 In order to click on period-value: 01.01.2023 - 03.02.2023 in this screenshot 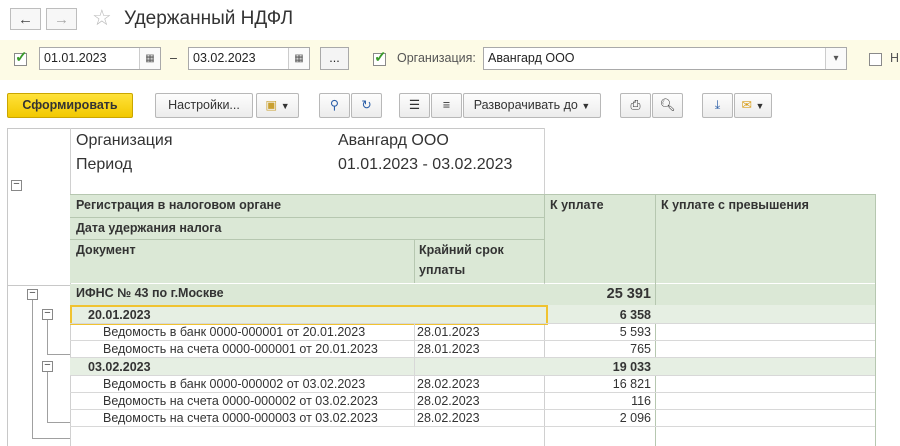, I will do `click(425, 164)`.